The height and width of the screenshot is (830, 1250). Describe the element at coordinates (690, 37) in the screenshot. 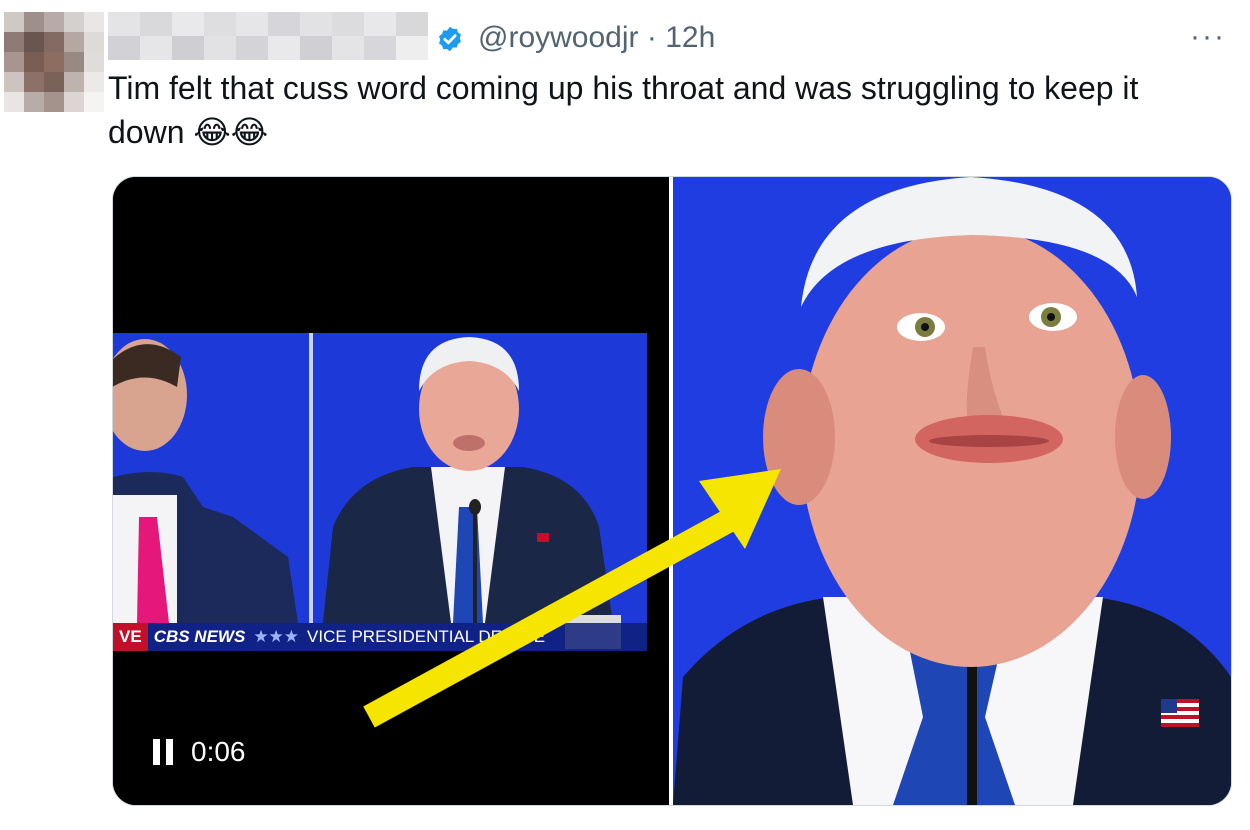

I see `tweet-time: 12h` at that location.